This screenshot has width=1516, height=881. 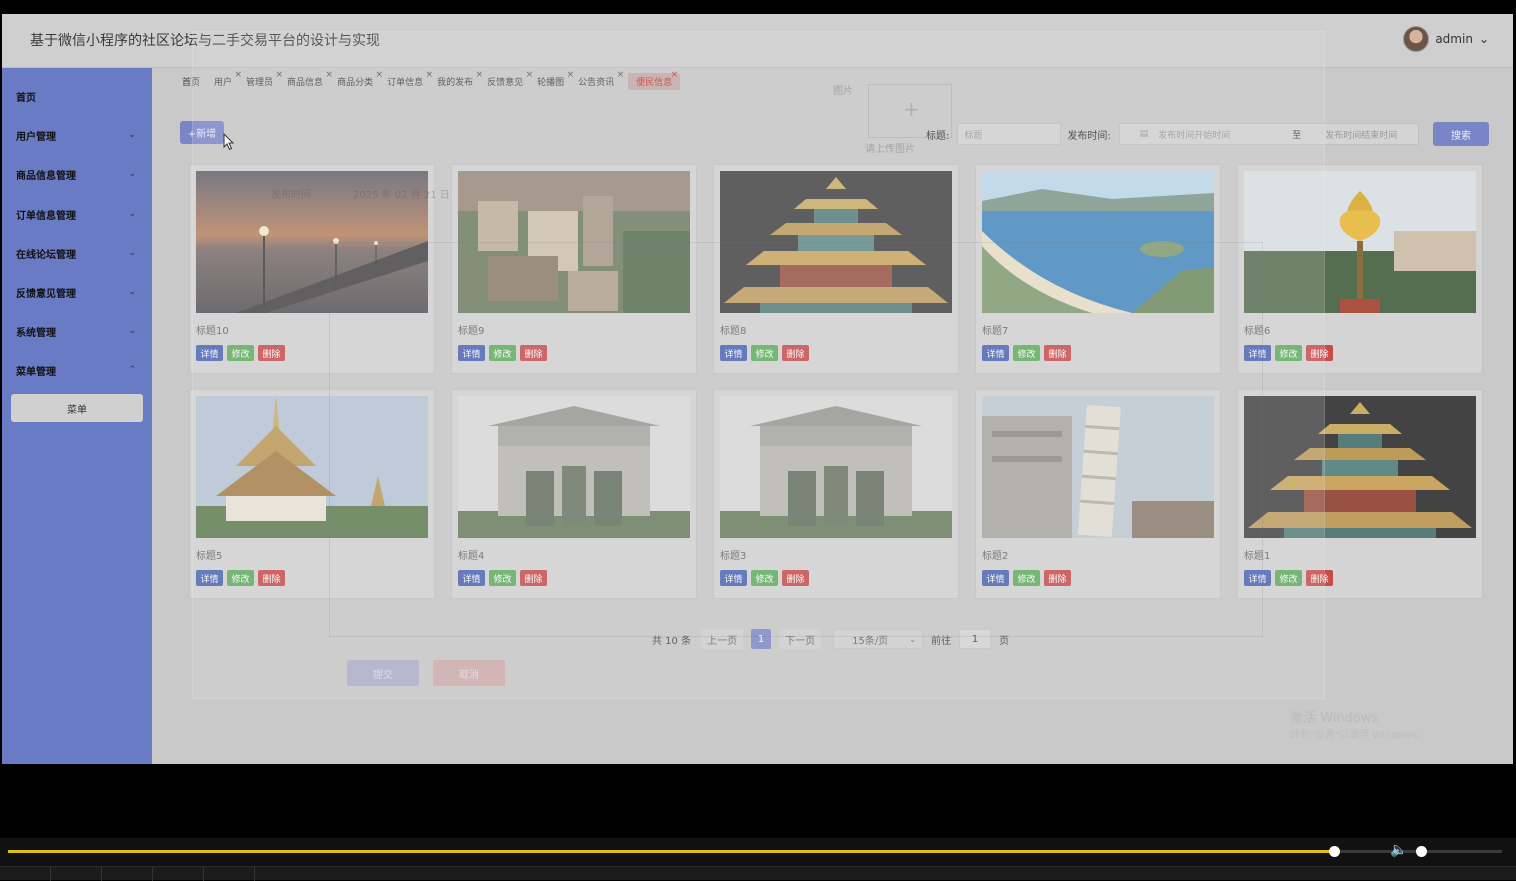 What do you see at coordinates (1446, 39) in the screenshot?
I see `user-menu: admin ⌄` at bounding box center [1446, 39].